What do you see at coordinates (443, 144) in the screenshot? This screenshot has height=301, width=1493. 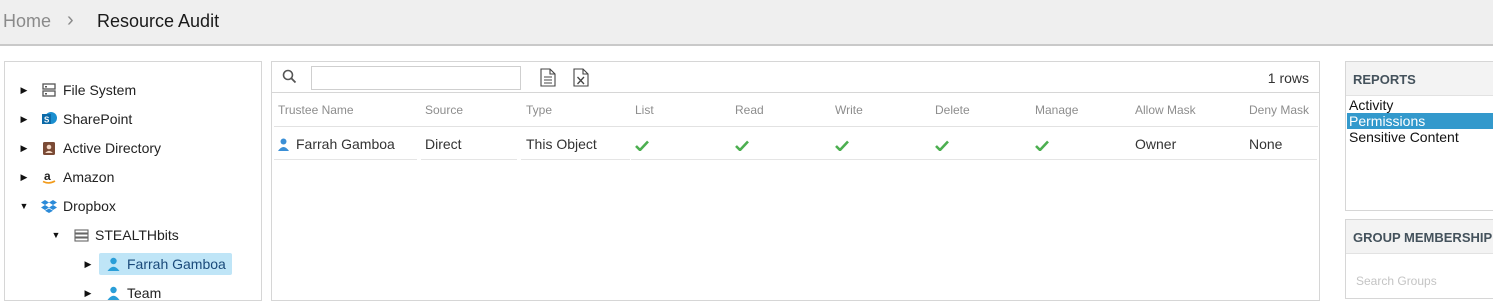 I see `cell-source: Direct` at bounding box center [443, 144].